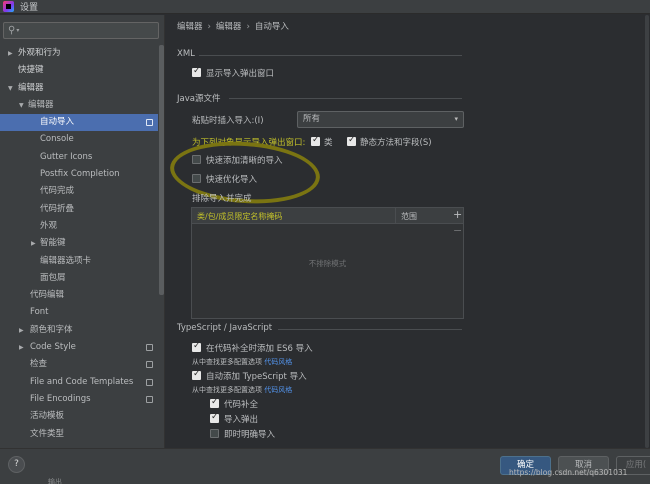  Describe the element at coordinates (241, 420) in the screenshot. I see `import-popup-label: 导入弹出` at that location.